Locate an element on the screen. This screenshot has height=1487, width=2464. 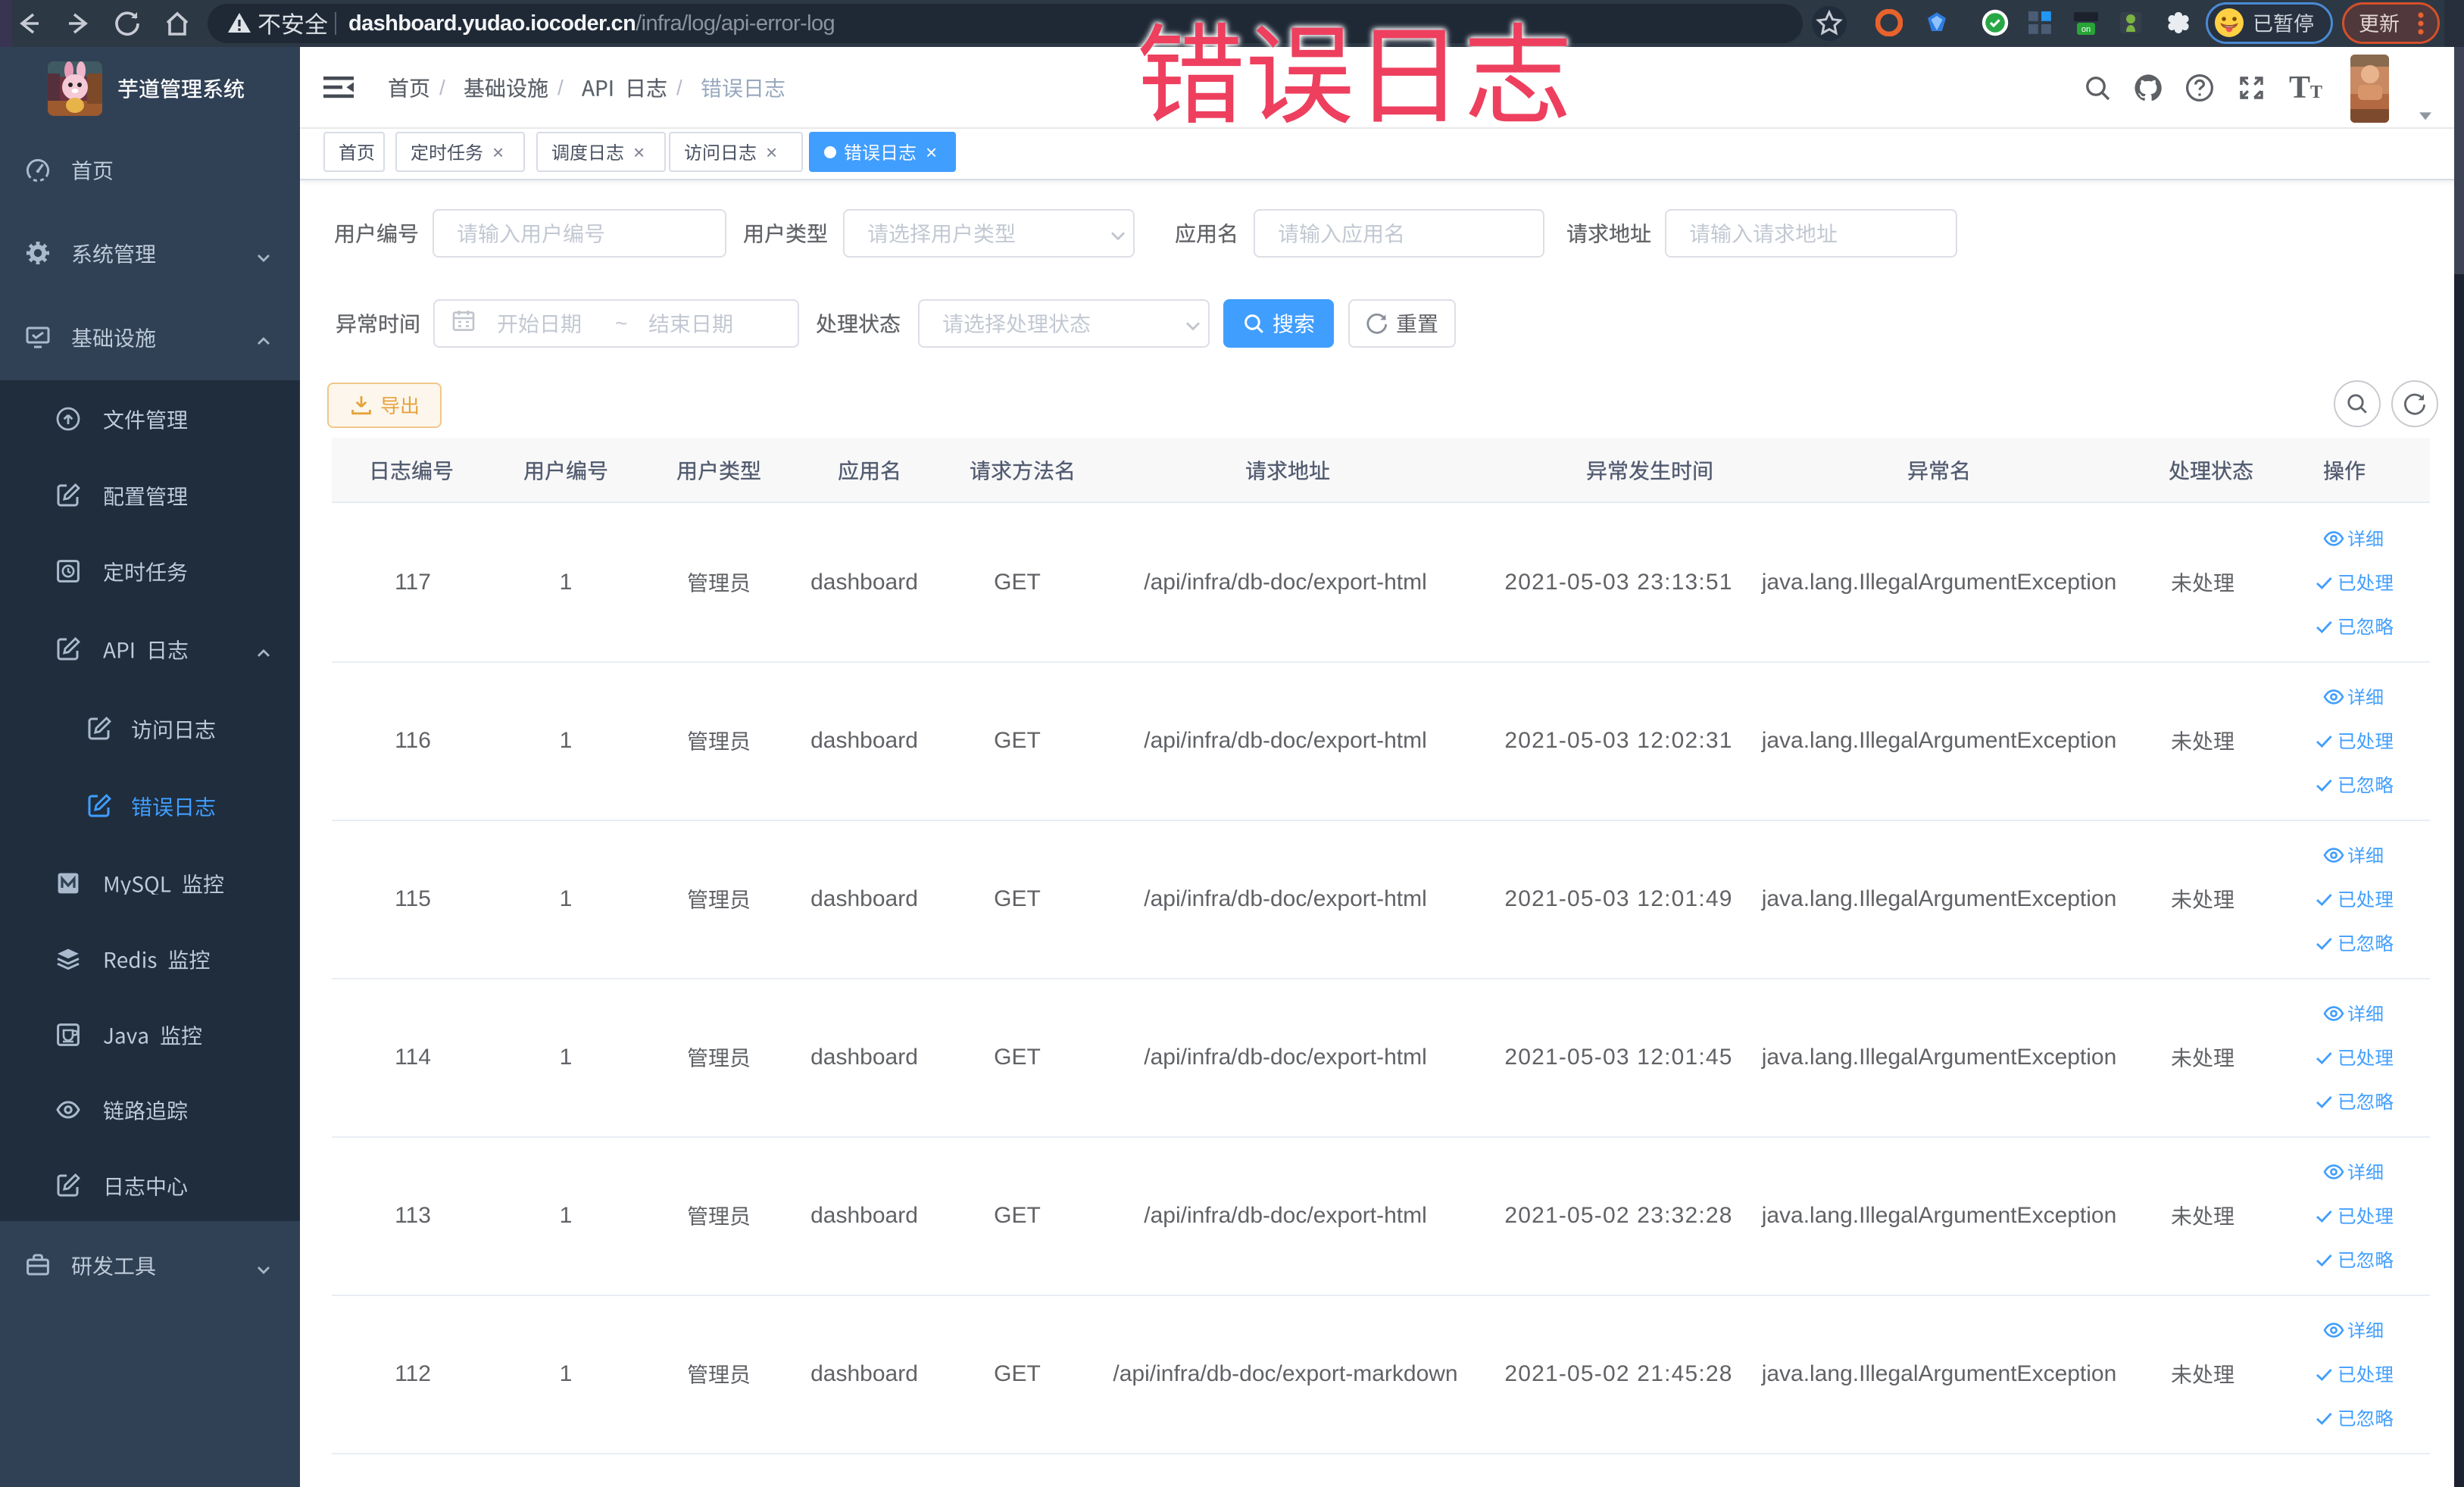
svg-text: on is located at coordinates (2086, 29).